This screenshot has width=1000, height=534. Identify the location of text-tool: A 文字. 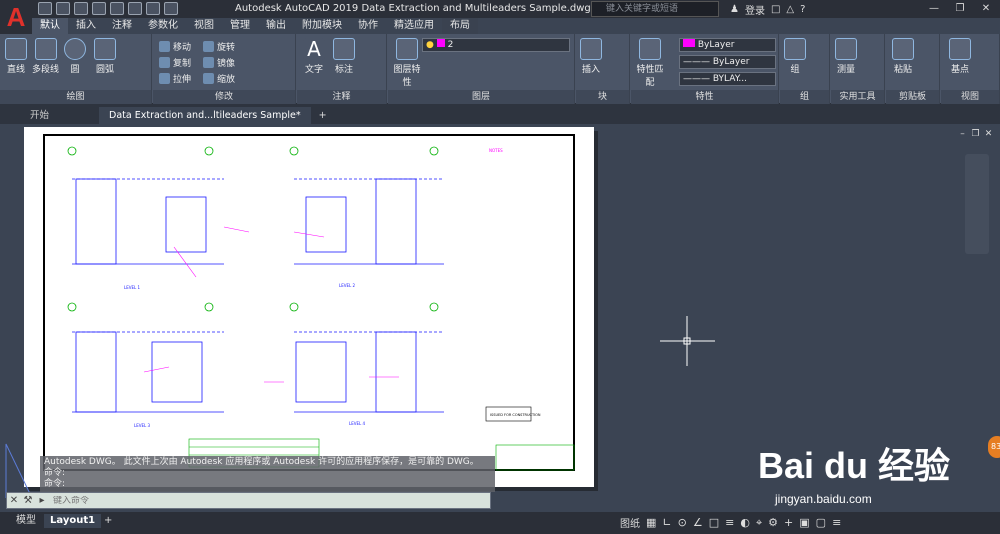
(314, 56).